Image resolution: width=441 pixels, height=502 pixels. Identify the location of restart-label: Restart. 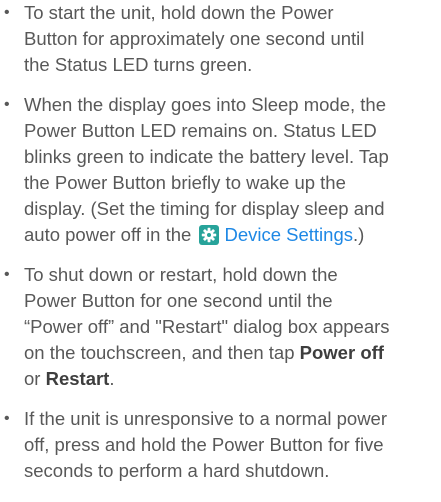
(77, 378).